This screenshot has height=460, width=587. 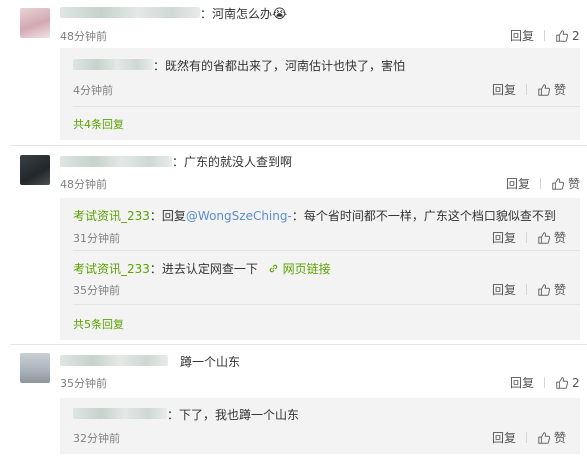 What do you see at coordinates (279, 66) in the screenshot?
I see `reply-text: ：既然有的省都出来了，河南估计也快了，害怕` at bounding box center [279, 66].